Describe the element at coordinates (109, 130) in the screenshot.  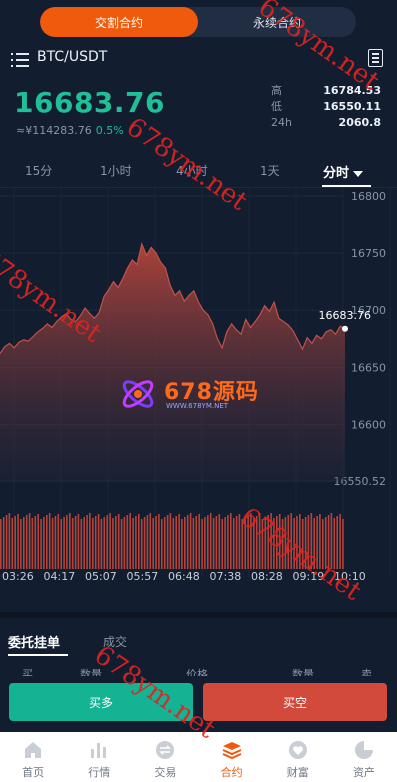
I see `change-percent: 0.5%` at that location.